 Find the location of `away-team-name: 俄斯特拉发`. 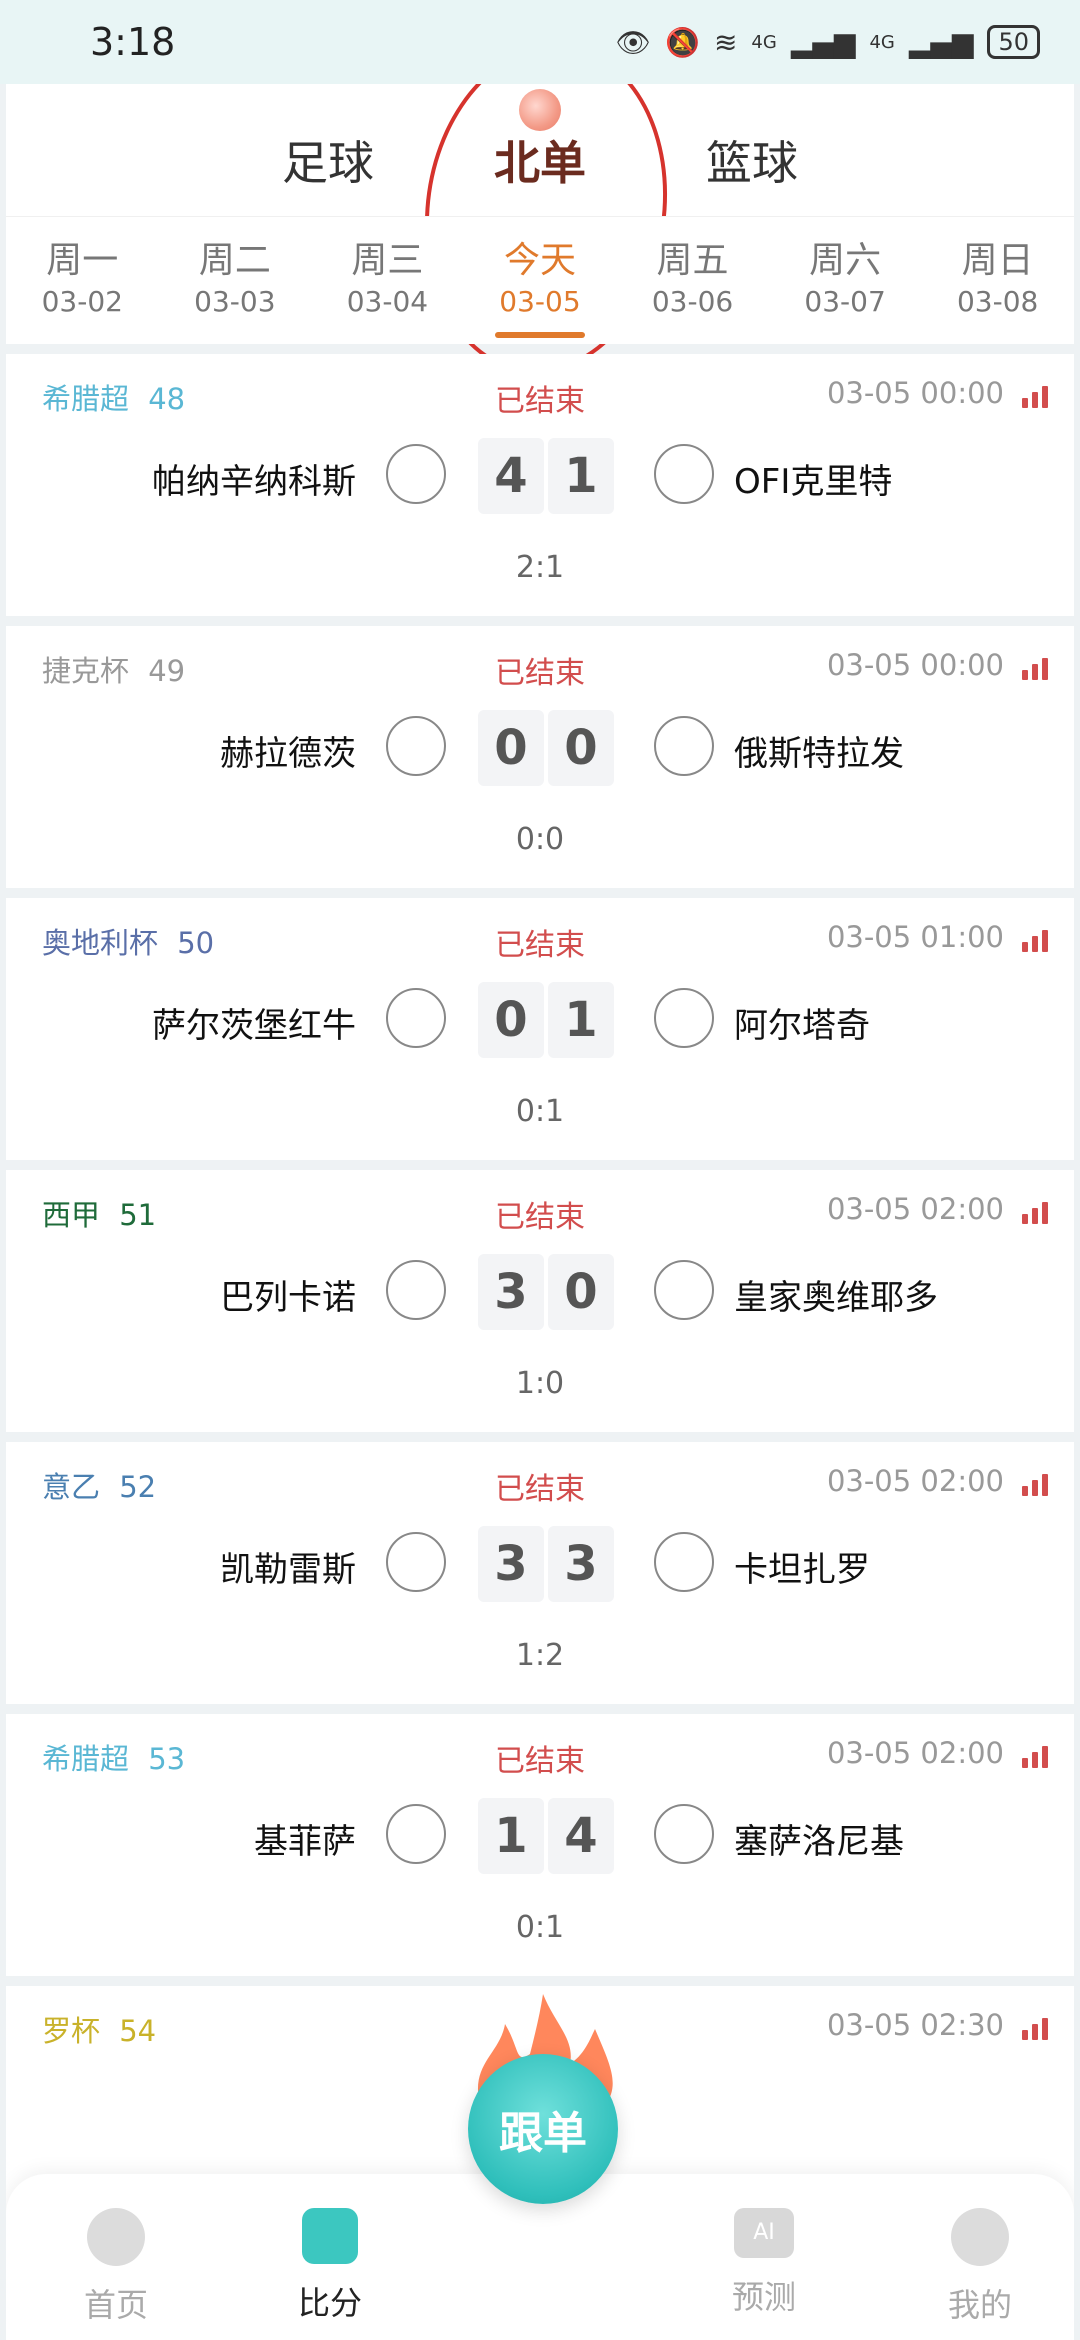

away-team-name: 俄斯特拉发 is located at coordinates (819, 754).